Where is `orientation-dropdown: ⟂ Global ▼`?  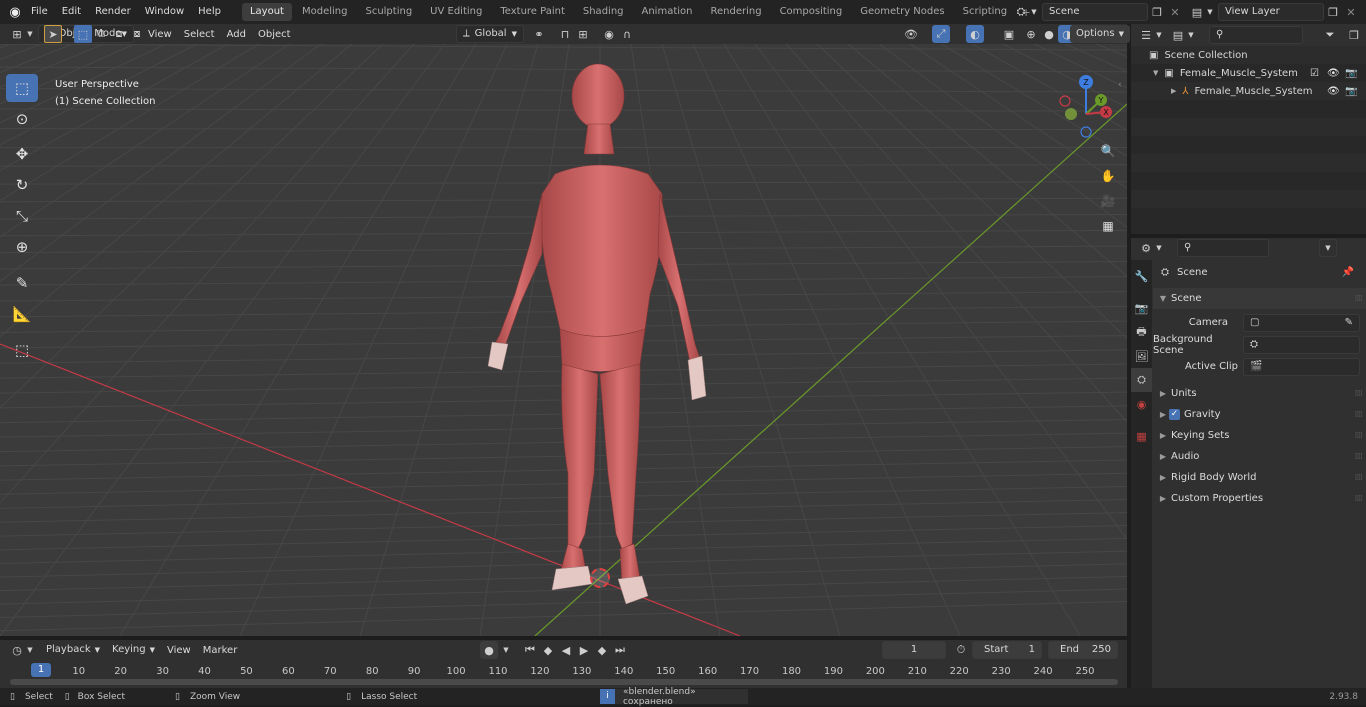
orientation-dropdown: ⟂ Global ▼ is located at coordinates (490, 34).